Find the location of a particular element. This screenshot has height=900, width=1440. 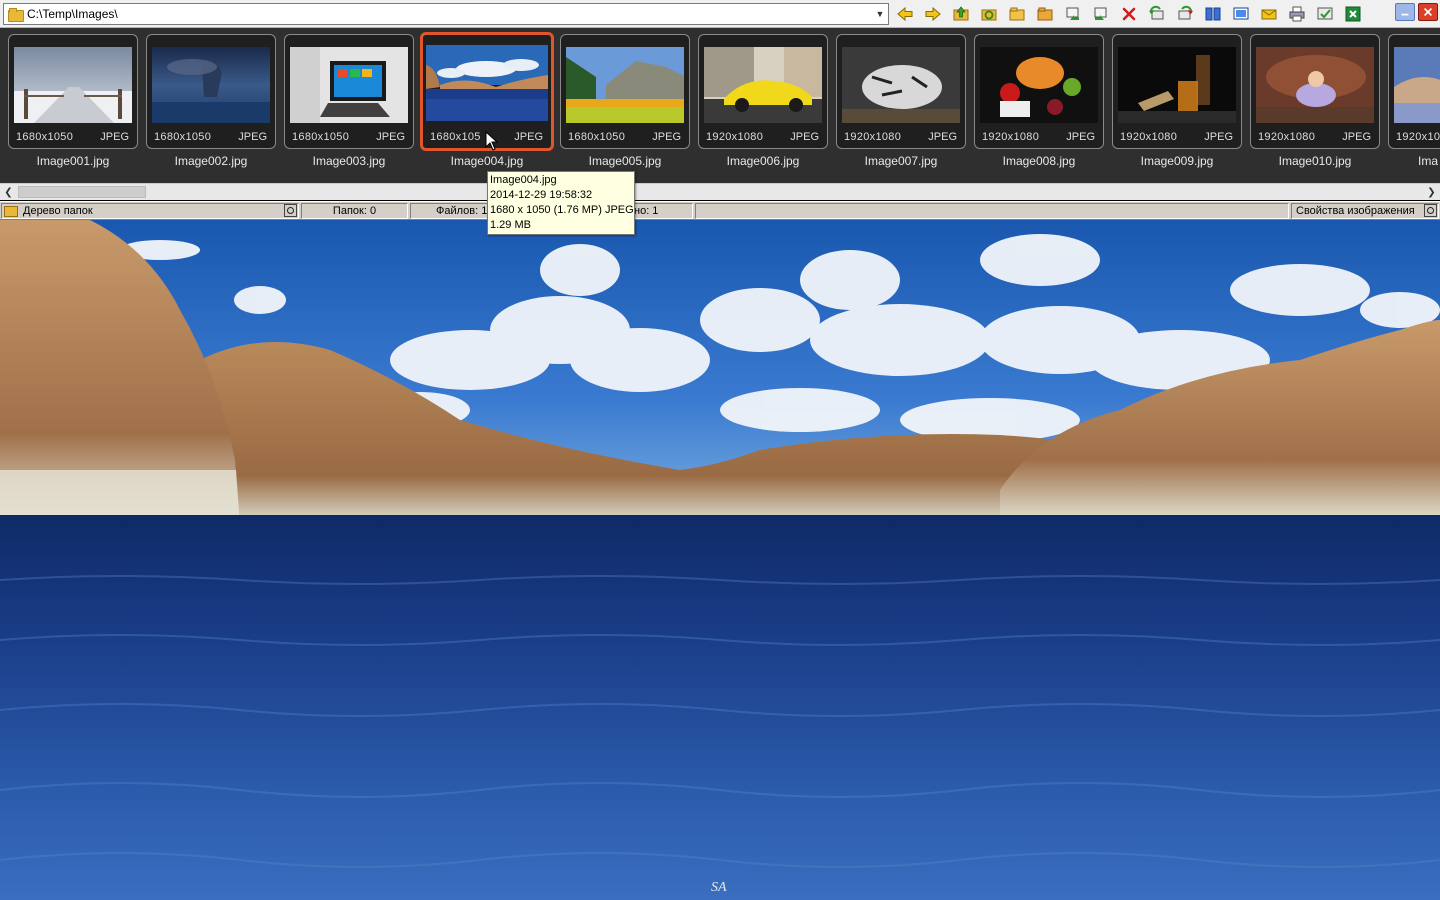

scroll-right-arrow-icon: ❯ is located at coordinates (1431, 192).